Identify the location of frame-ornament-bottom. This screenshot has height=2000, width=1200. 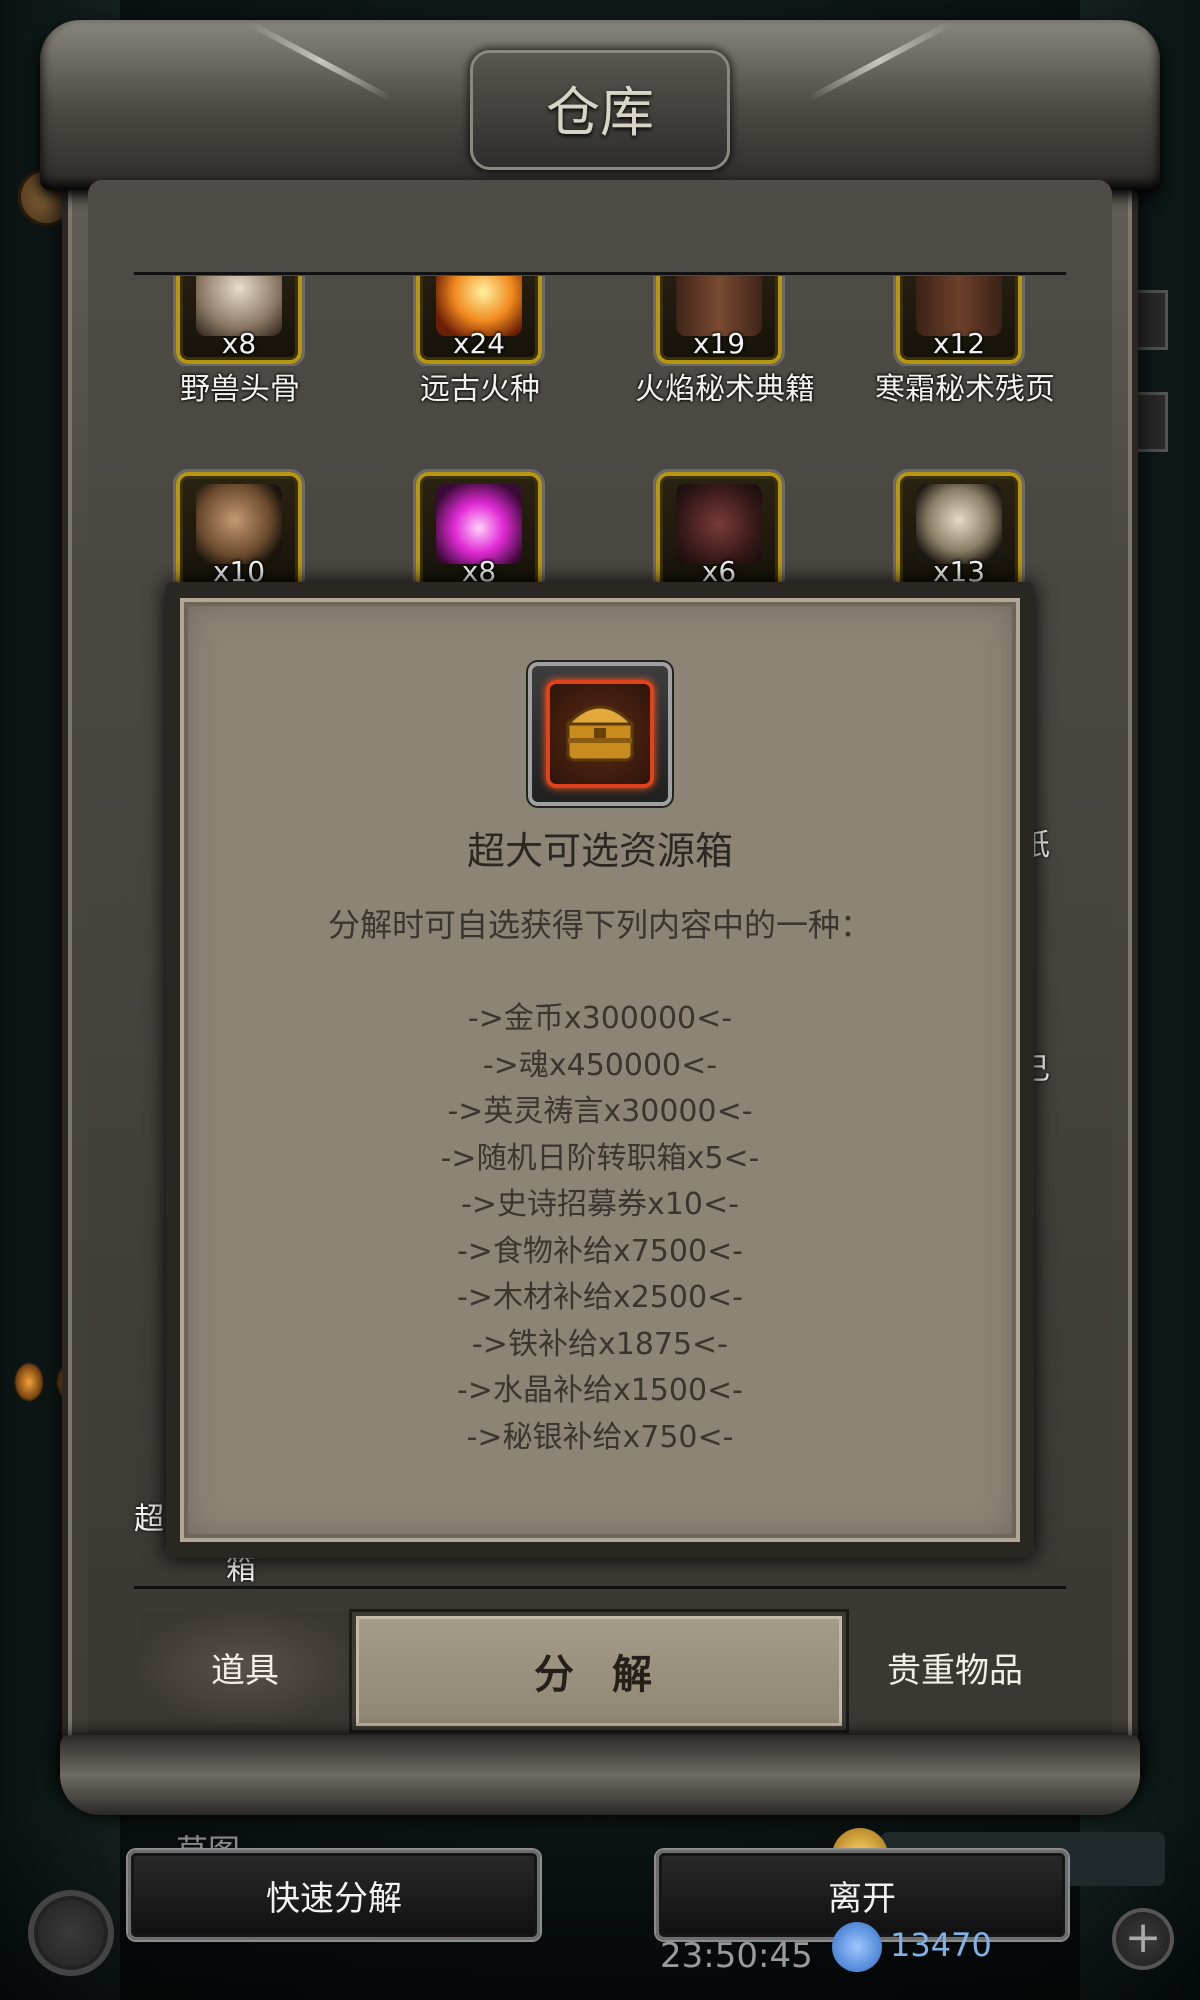
(600, 1775).